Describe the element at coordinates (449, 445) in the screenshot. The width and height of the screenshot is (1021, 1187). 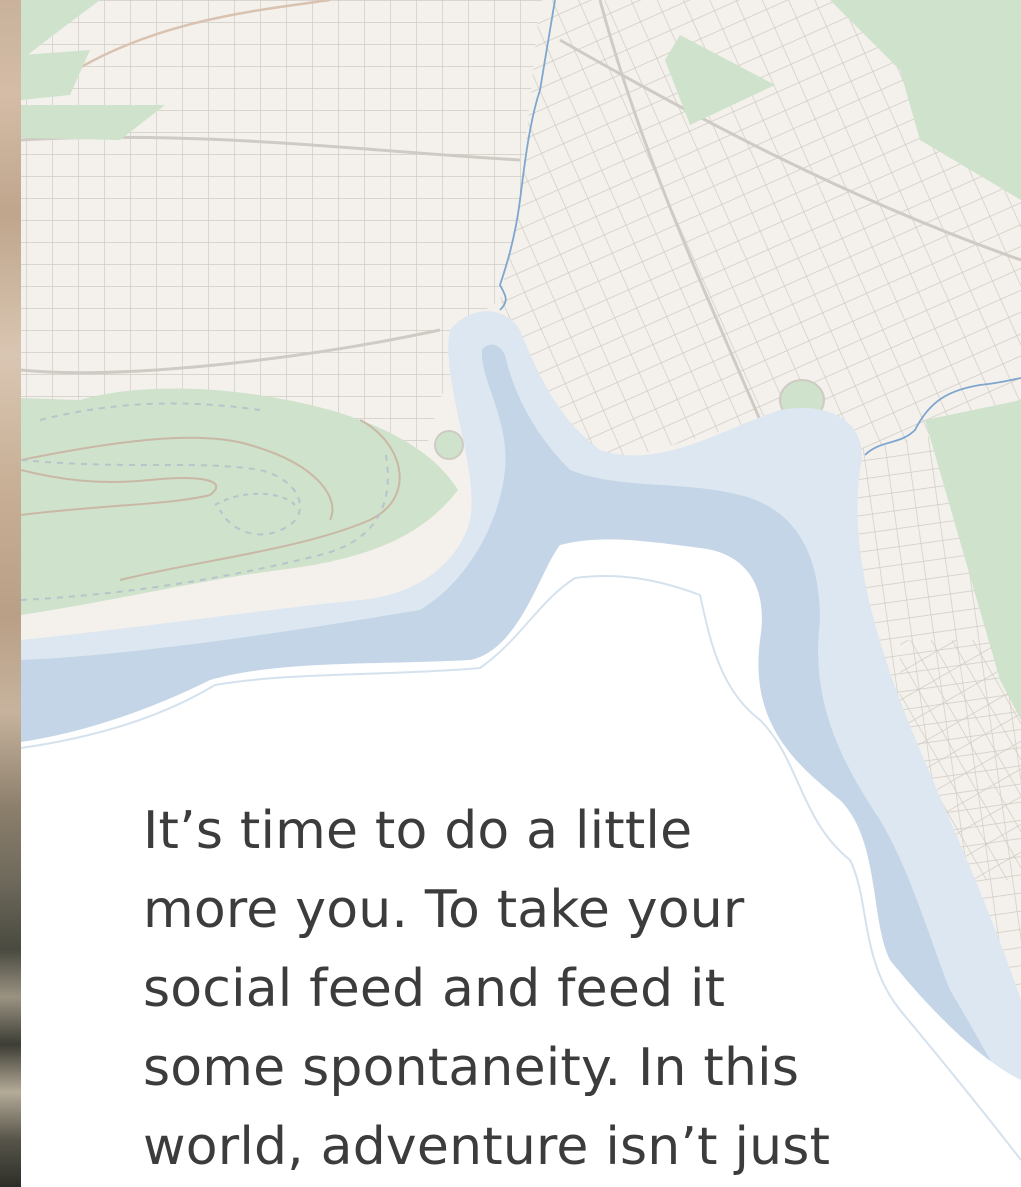
I see `park-round-west` at that location.